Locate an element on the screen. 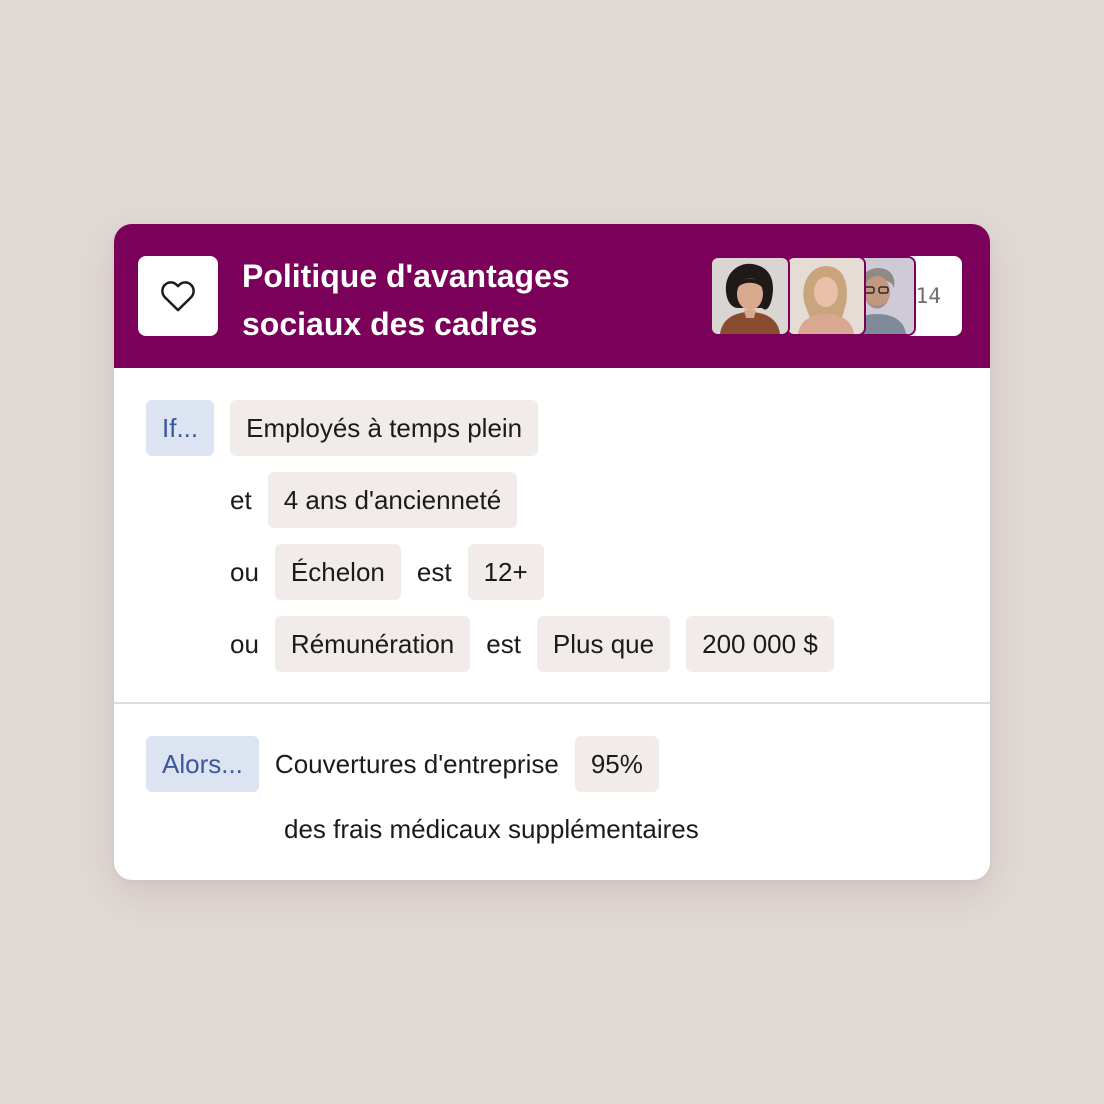 This screenshot has height=1104, width=1104. condition-row: et 4 ans d'ancienneté is located at coordinates (374, 500).